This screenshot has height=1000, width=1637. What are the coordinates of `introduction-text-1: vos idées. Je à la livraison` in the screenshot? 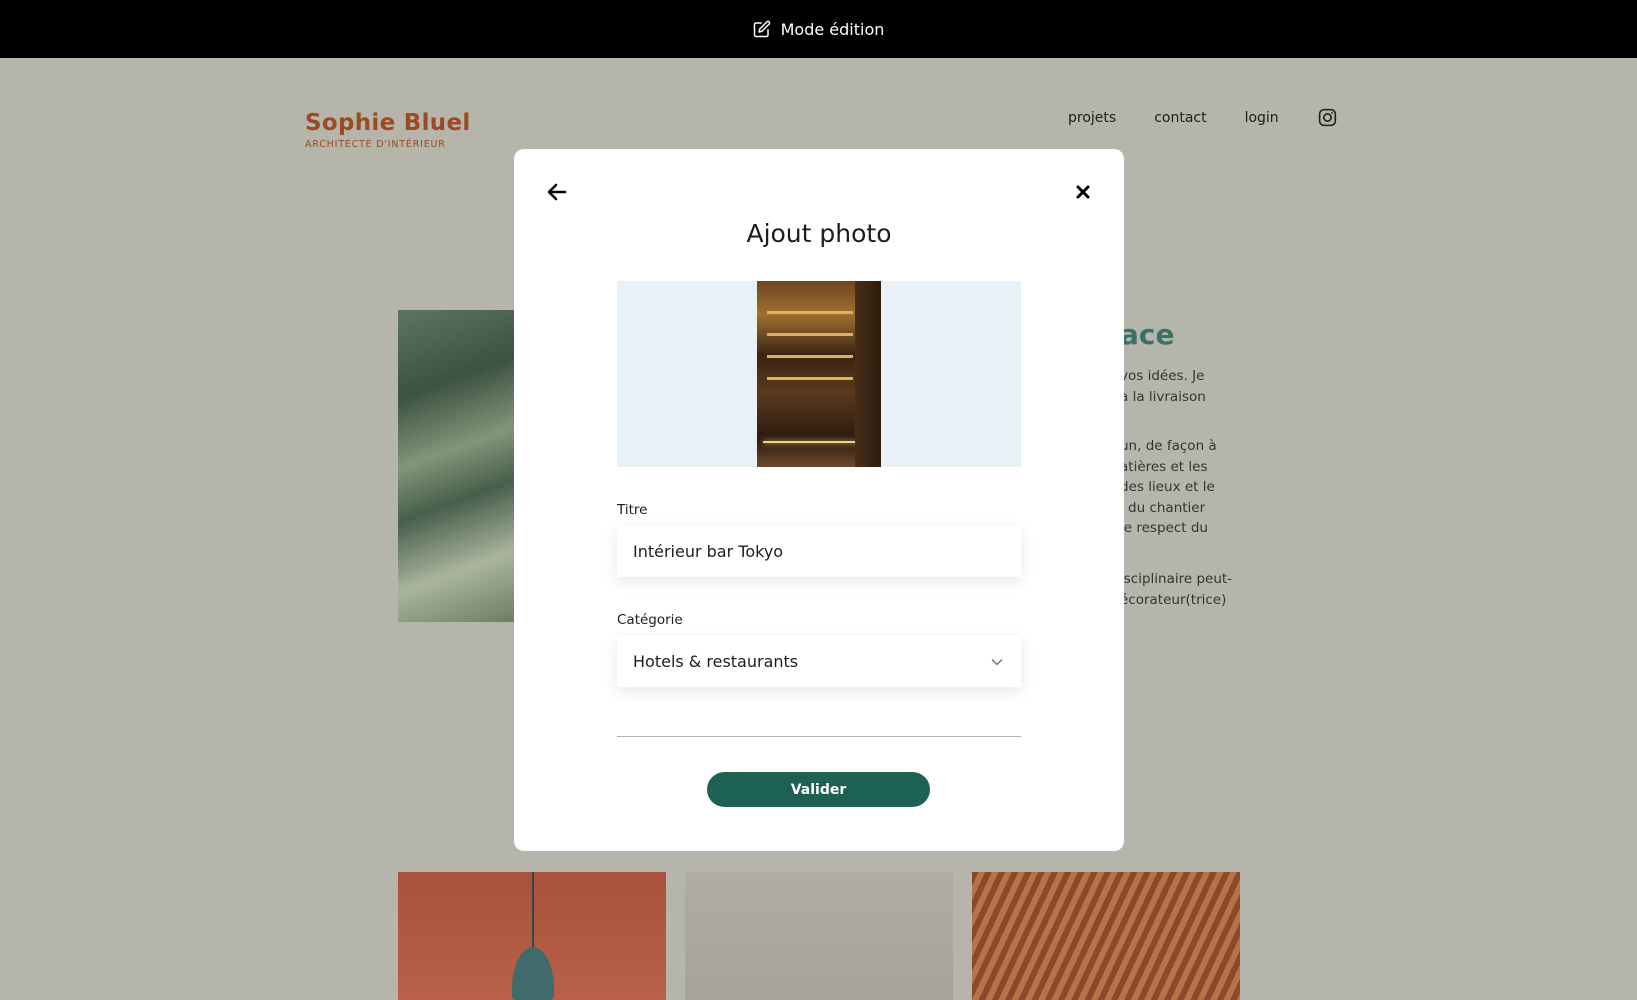 It's located at (1163, 386).